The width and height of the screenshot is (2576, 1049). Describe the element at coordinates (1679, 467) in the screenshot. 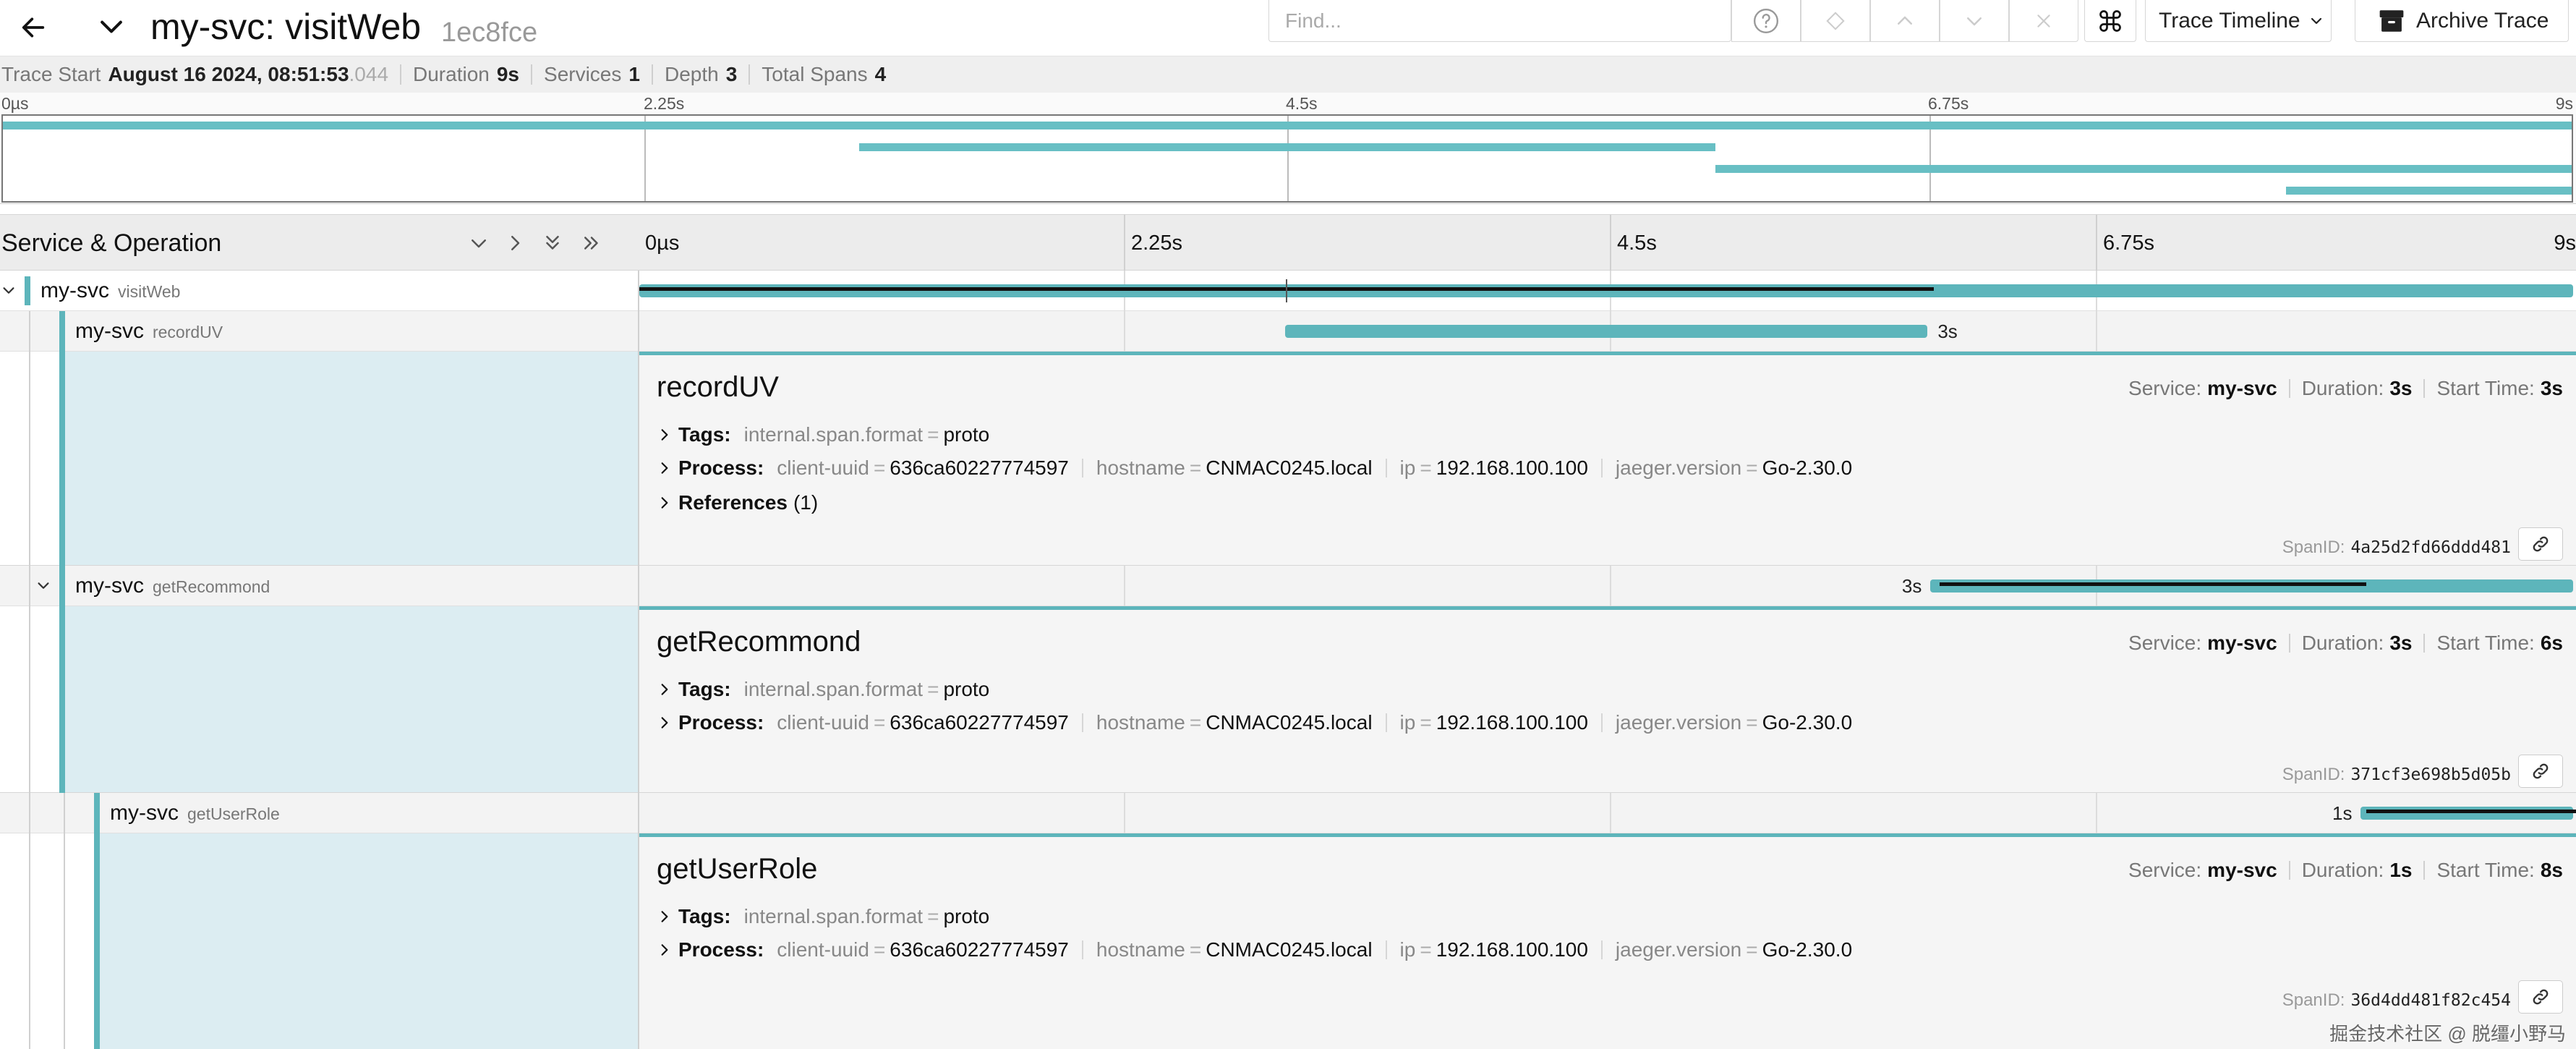

I see `process-key: jaeger.version` at that location.